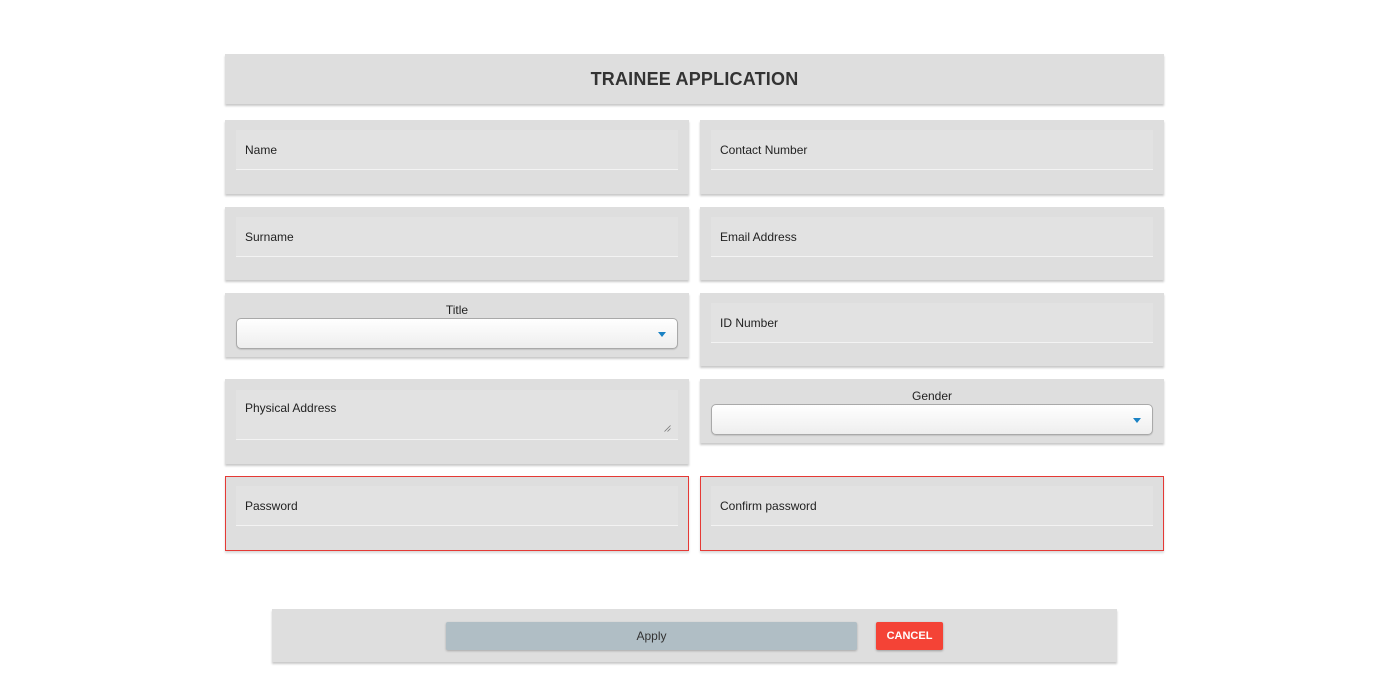  What do you see at coordinates (936, 236) in the screenshot?
I see `email-address-input` at bounding box center [936, 236].